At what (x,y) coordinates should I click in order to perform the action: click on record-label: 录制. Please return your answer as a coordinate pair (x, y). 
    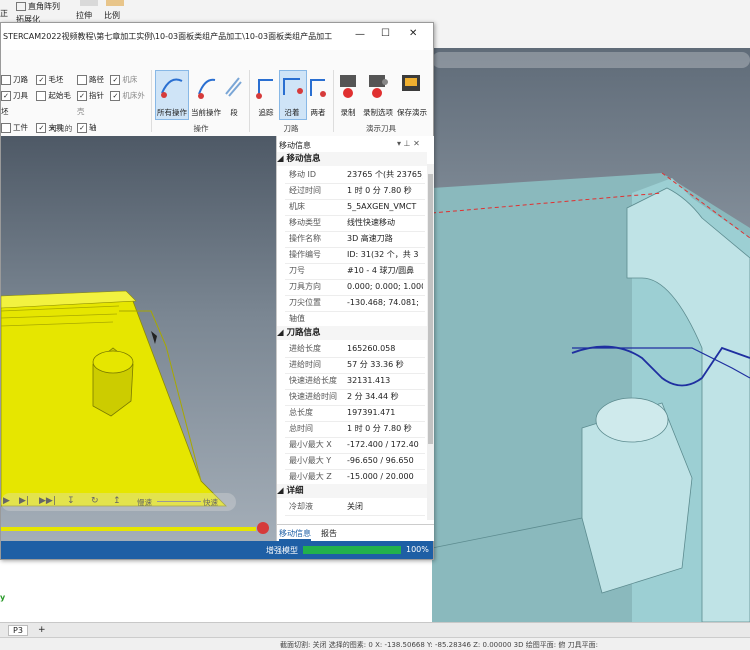
    Looking at the image, I should click on (348, 112).